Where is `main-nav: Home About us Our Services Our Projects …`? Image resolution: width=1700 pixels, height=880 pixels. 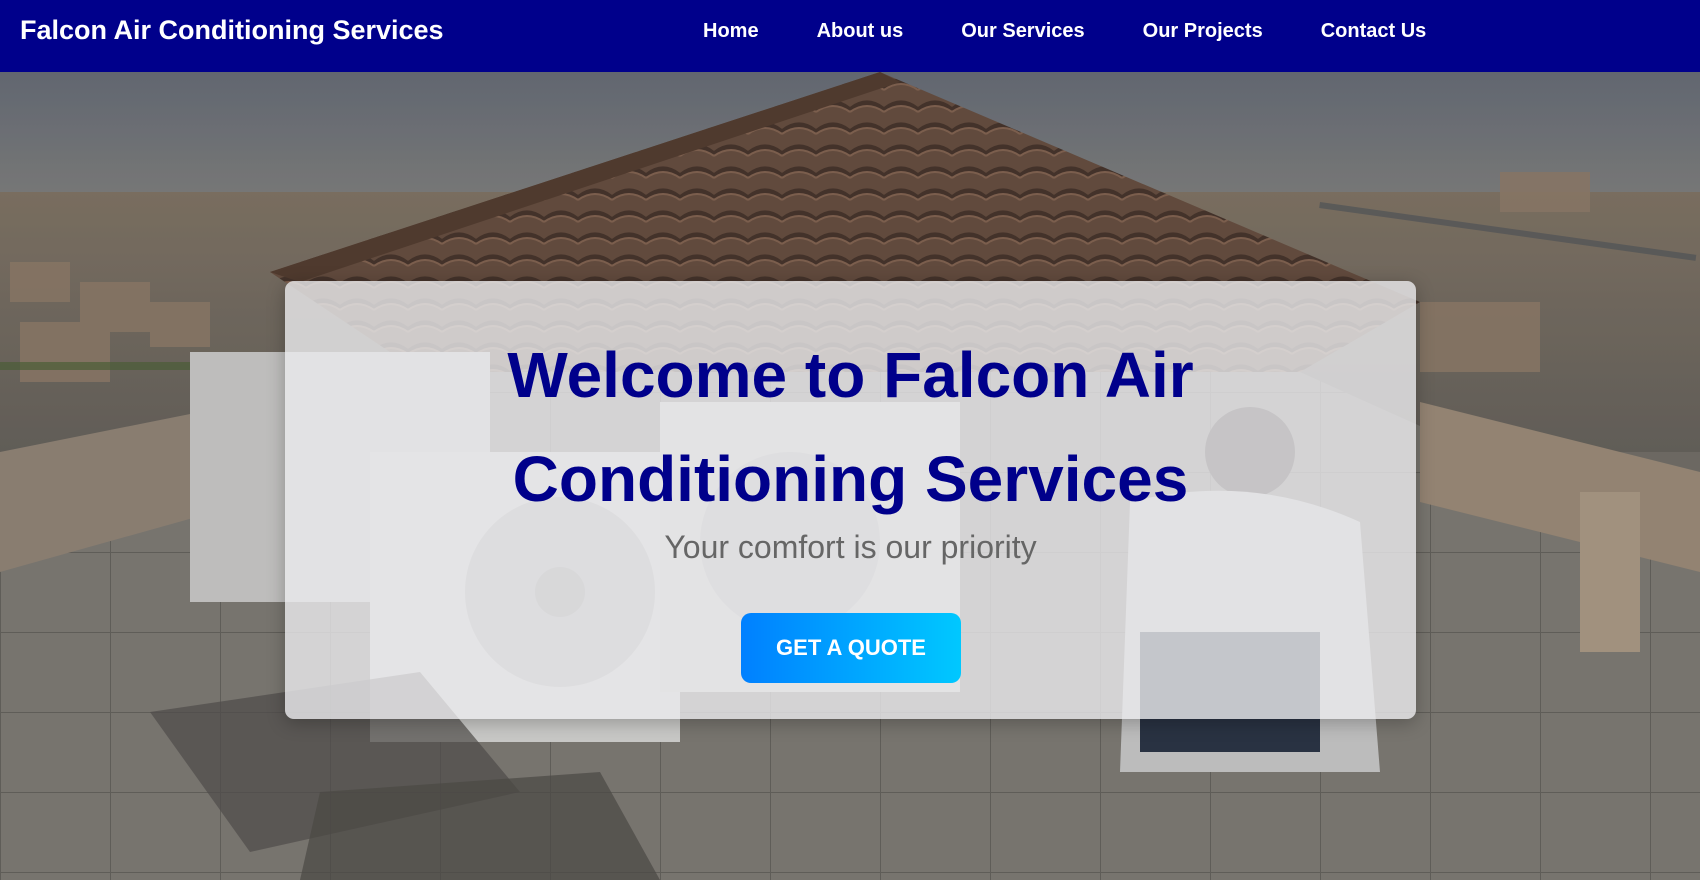 main-nav: Home About us Our Services Our Projects … is located at coordinates (1064, 31).